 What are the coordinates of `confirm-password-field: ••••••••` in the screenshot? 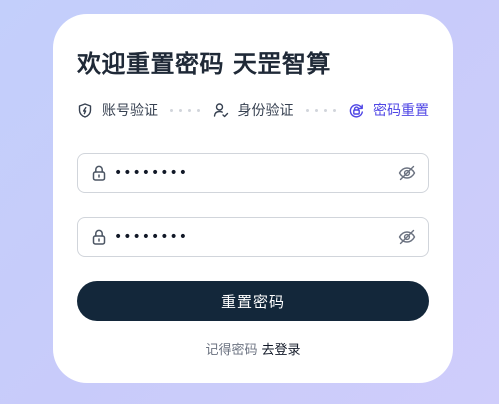 It's located at (253, 237).